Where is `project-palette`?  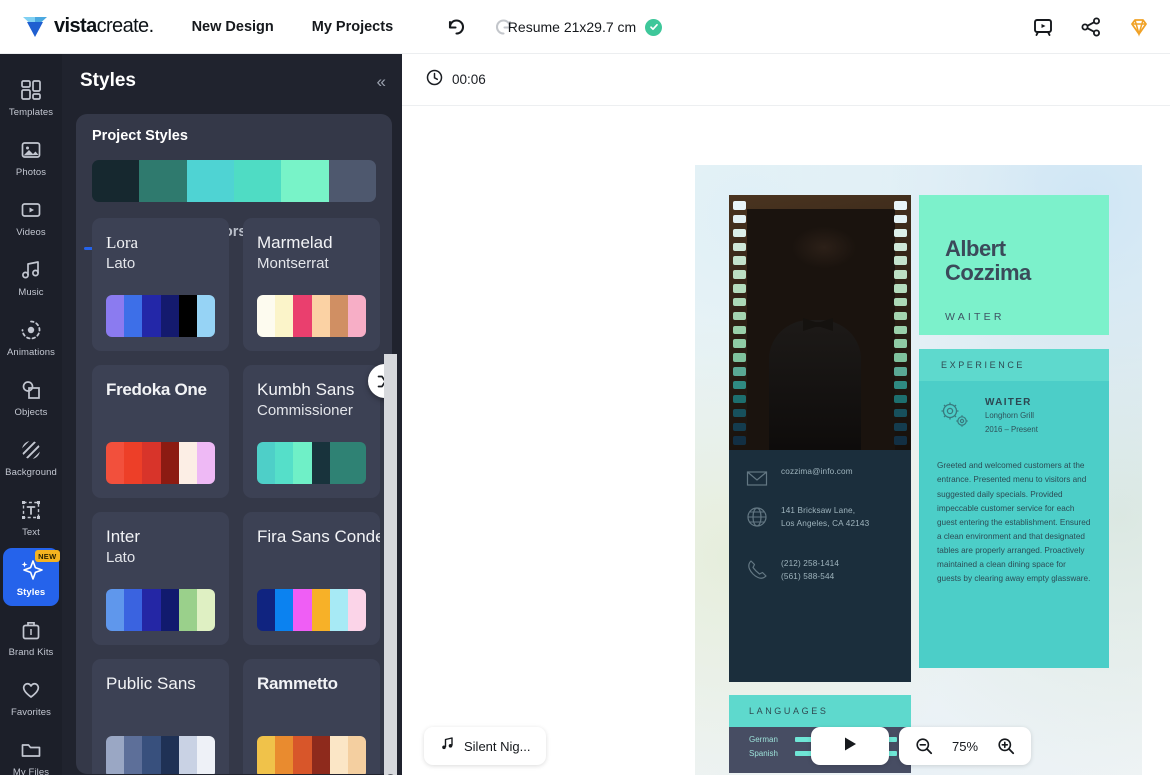
project-palette is located at coordinates (234, 181).